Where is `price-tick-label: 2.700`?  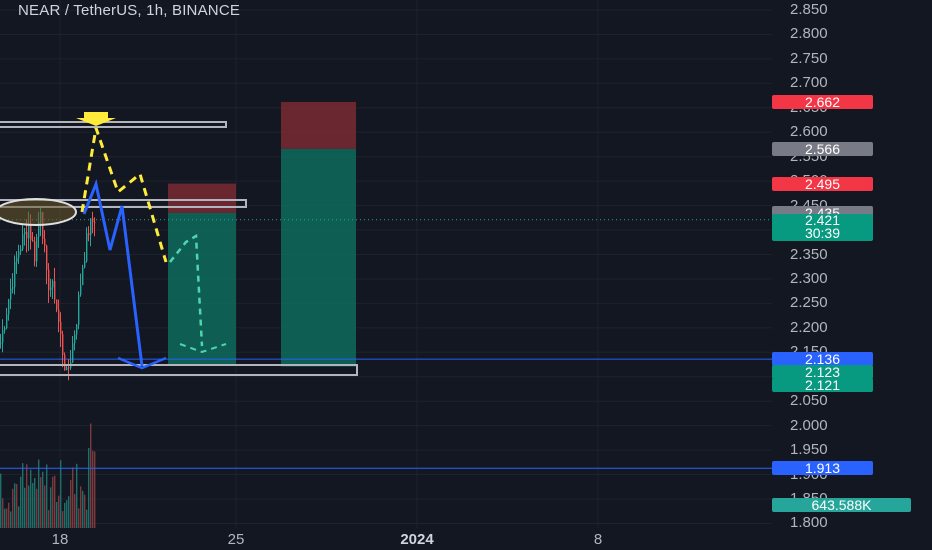
price-tick-label: 2.700 is located at coordinates (809, 83).